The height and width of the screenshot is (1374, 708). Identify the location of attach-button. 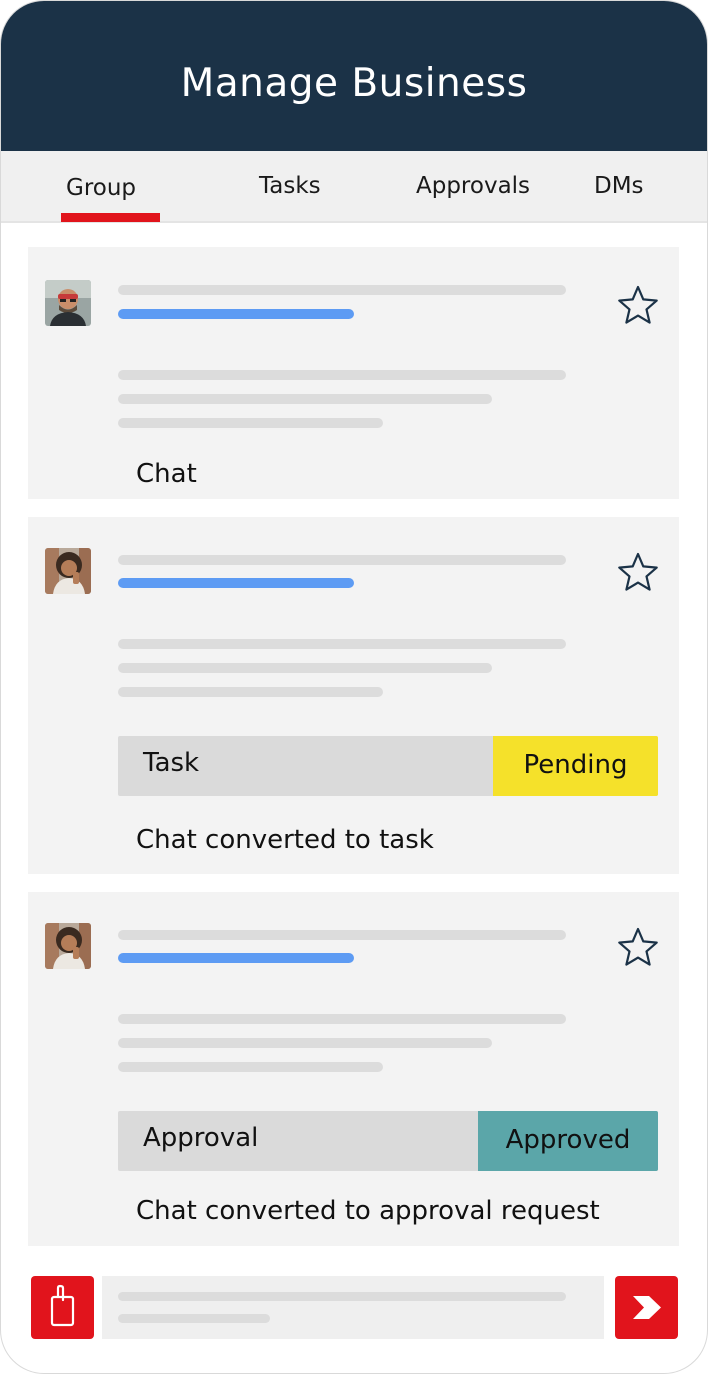
(62, 1307).